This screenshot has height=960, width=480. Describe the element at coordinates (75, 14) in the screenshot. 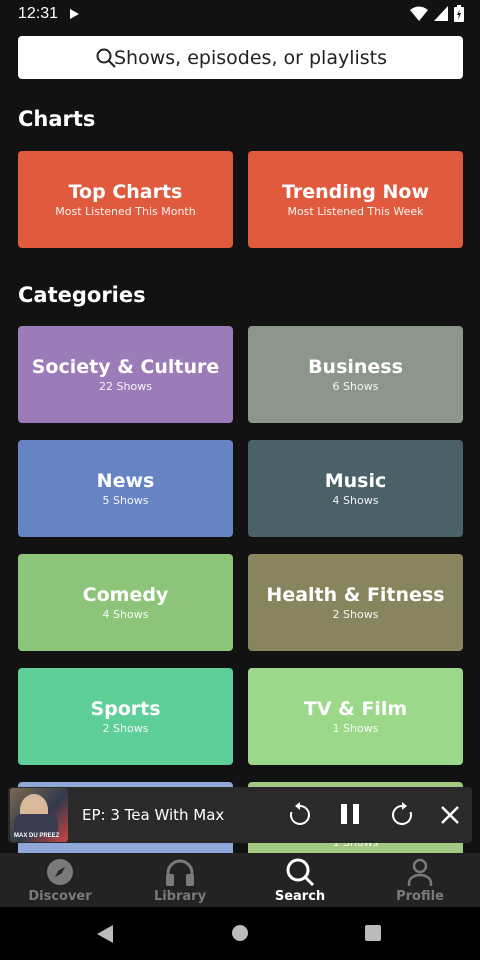

I see `media-playing-icon` at that location.